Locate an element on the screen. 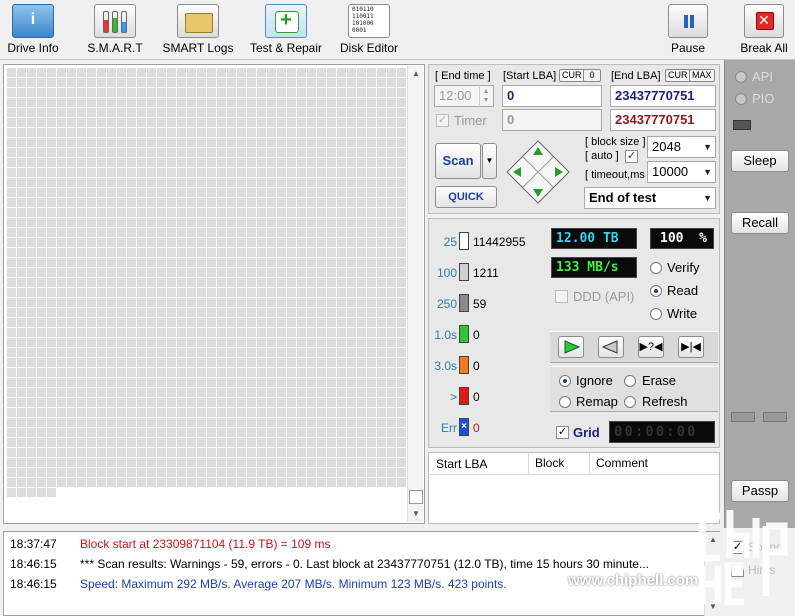 The height and width of the screenshot is (616, 795). read-radio is located at coordinates (656, 291).